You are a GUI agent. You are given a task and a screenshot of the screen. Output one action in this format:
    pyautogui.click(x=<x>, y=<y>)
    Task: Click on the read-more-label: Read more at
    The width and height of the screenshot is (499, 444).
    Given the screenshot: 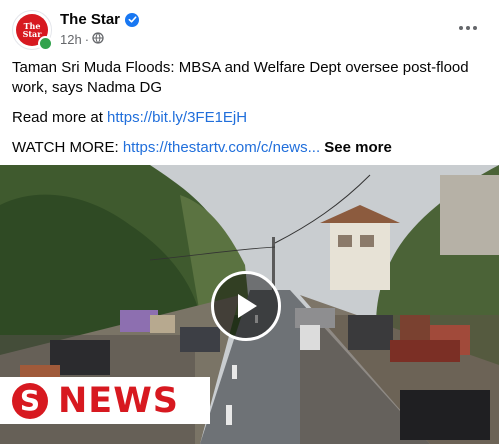 What is the action you would take?
    pyautogui.click(x=60, y=117)
    